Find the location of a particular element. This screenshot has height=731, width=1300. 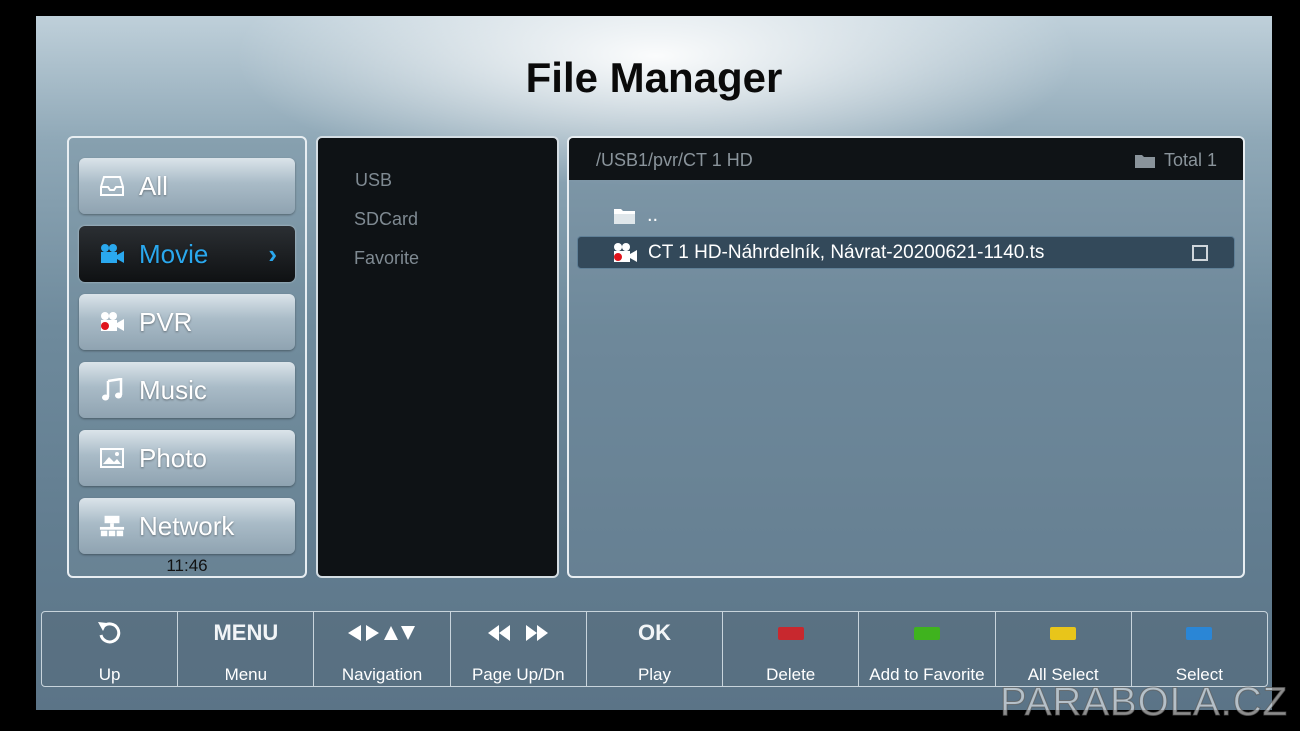

parent-folder-label: .. is located at coordinates (653, 215).